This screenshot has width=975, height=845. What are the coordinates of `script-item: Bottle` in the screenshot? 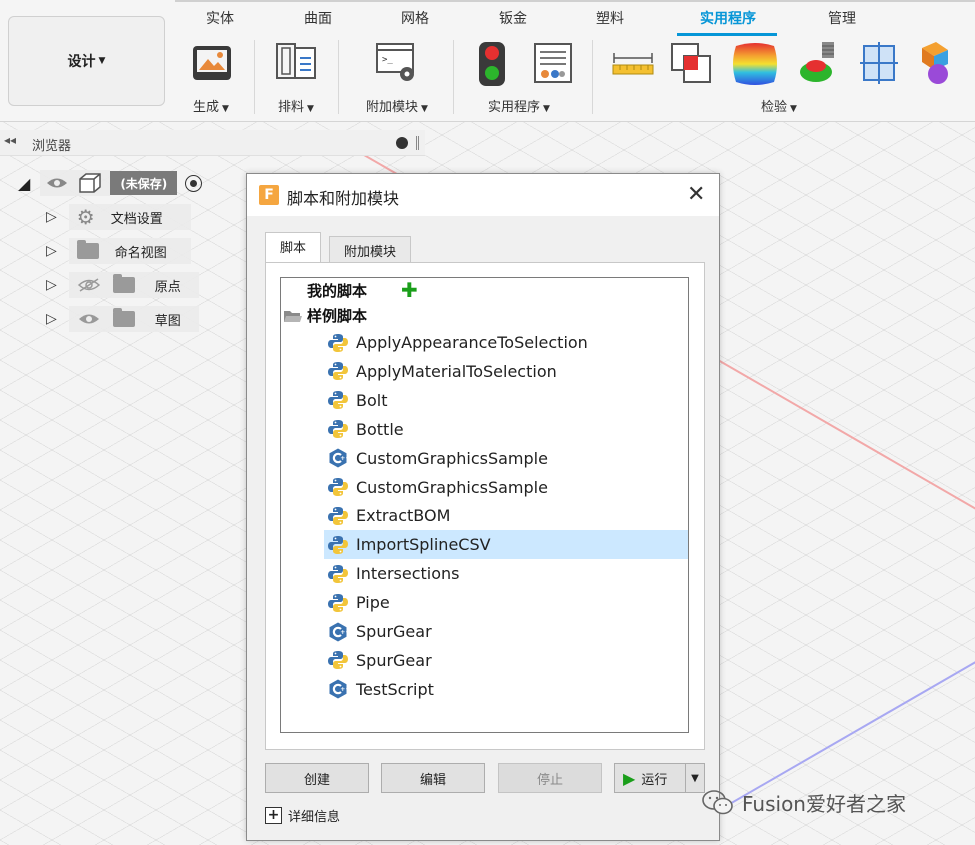 It's located at (506, 429).